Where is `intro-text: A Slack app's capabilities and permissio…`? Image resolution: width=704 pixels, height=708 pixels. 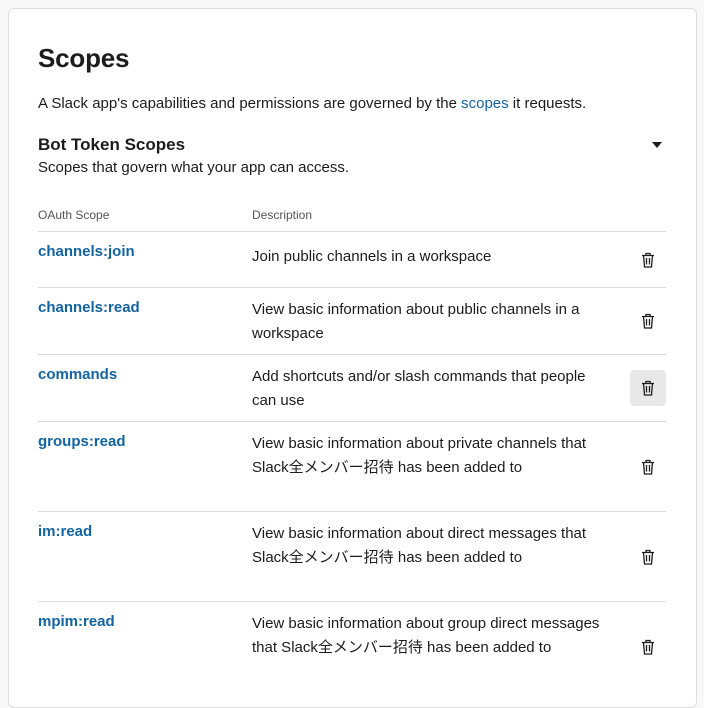 intro-text: A Slack app's capabilities and permissio… is located at coordinates (312, 103).